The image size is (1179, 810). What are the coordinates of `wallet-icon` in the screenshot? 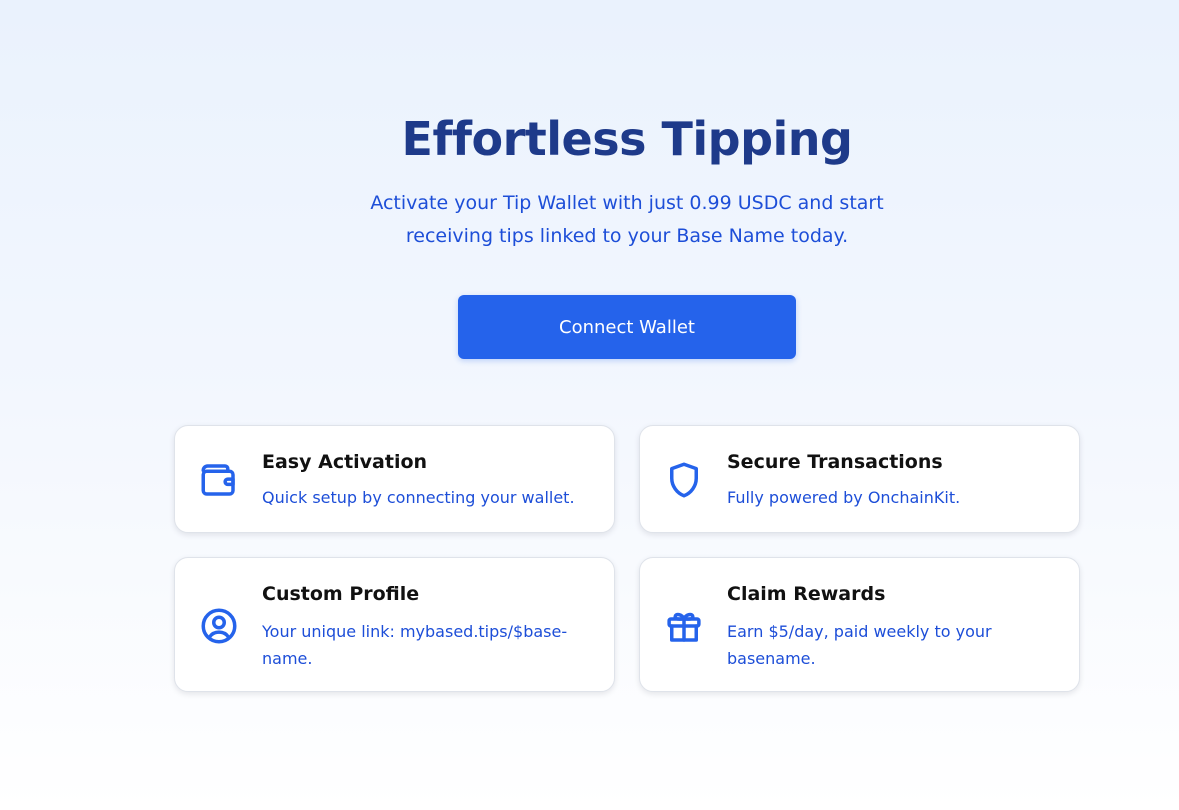 It's located at (219, 480).